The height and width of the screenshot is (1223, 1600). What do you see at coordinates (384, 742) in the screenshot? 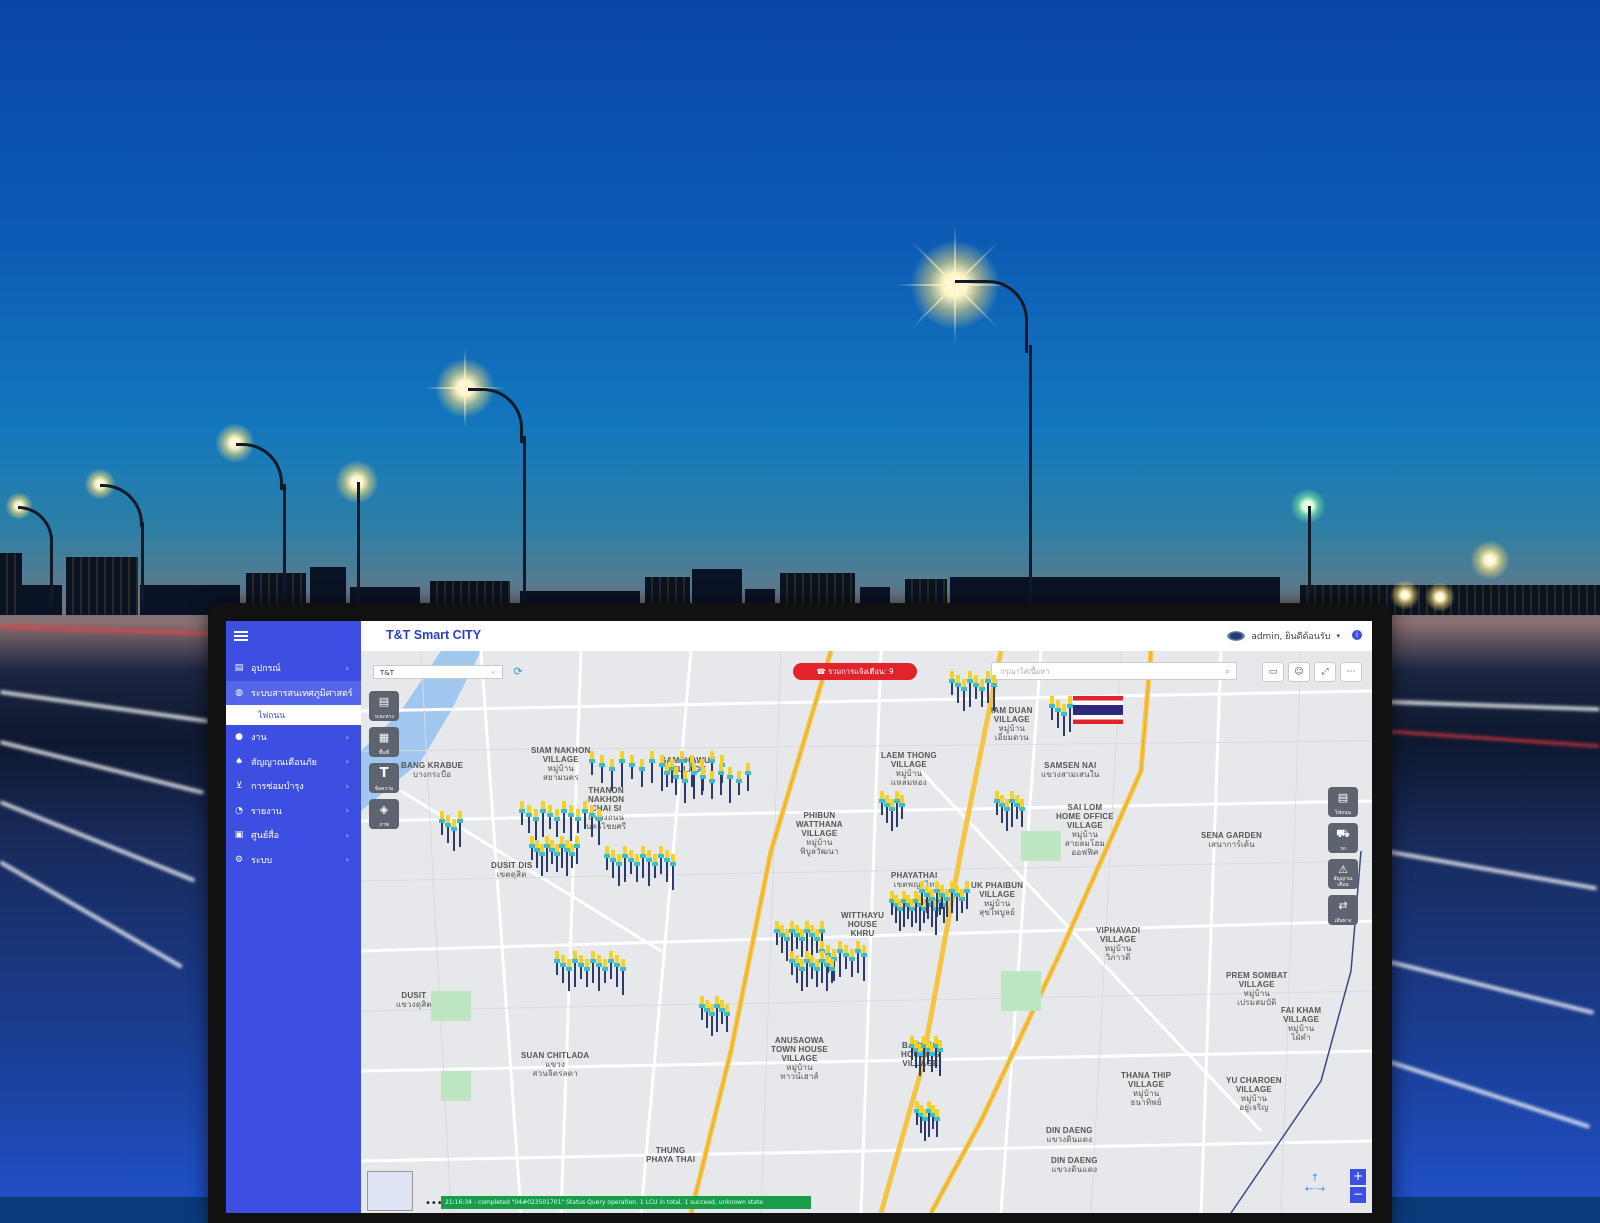
I see `measure-area-tool: ▦ พื้นที่` at bounding box center [384, 742].